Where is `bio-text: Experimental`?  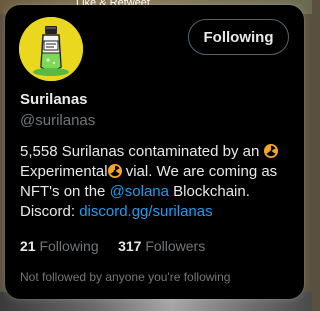 bio-text: Experimental is located at coordinates (64, 171).